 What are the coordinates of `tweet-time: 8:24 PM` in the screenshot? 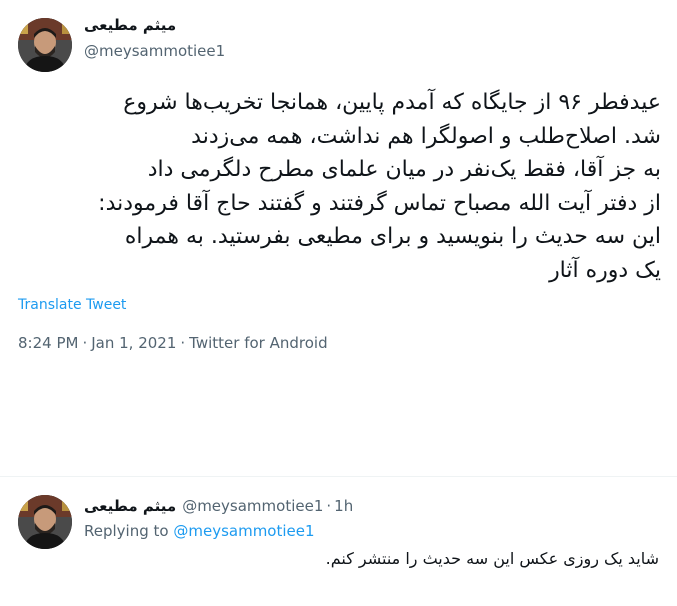 It's located at (48, 343).